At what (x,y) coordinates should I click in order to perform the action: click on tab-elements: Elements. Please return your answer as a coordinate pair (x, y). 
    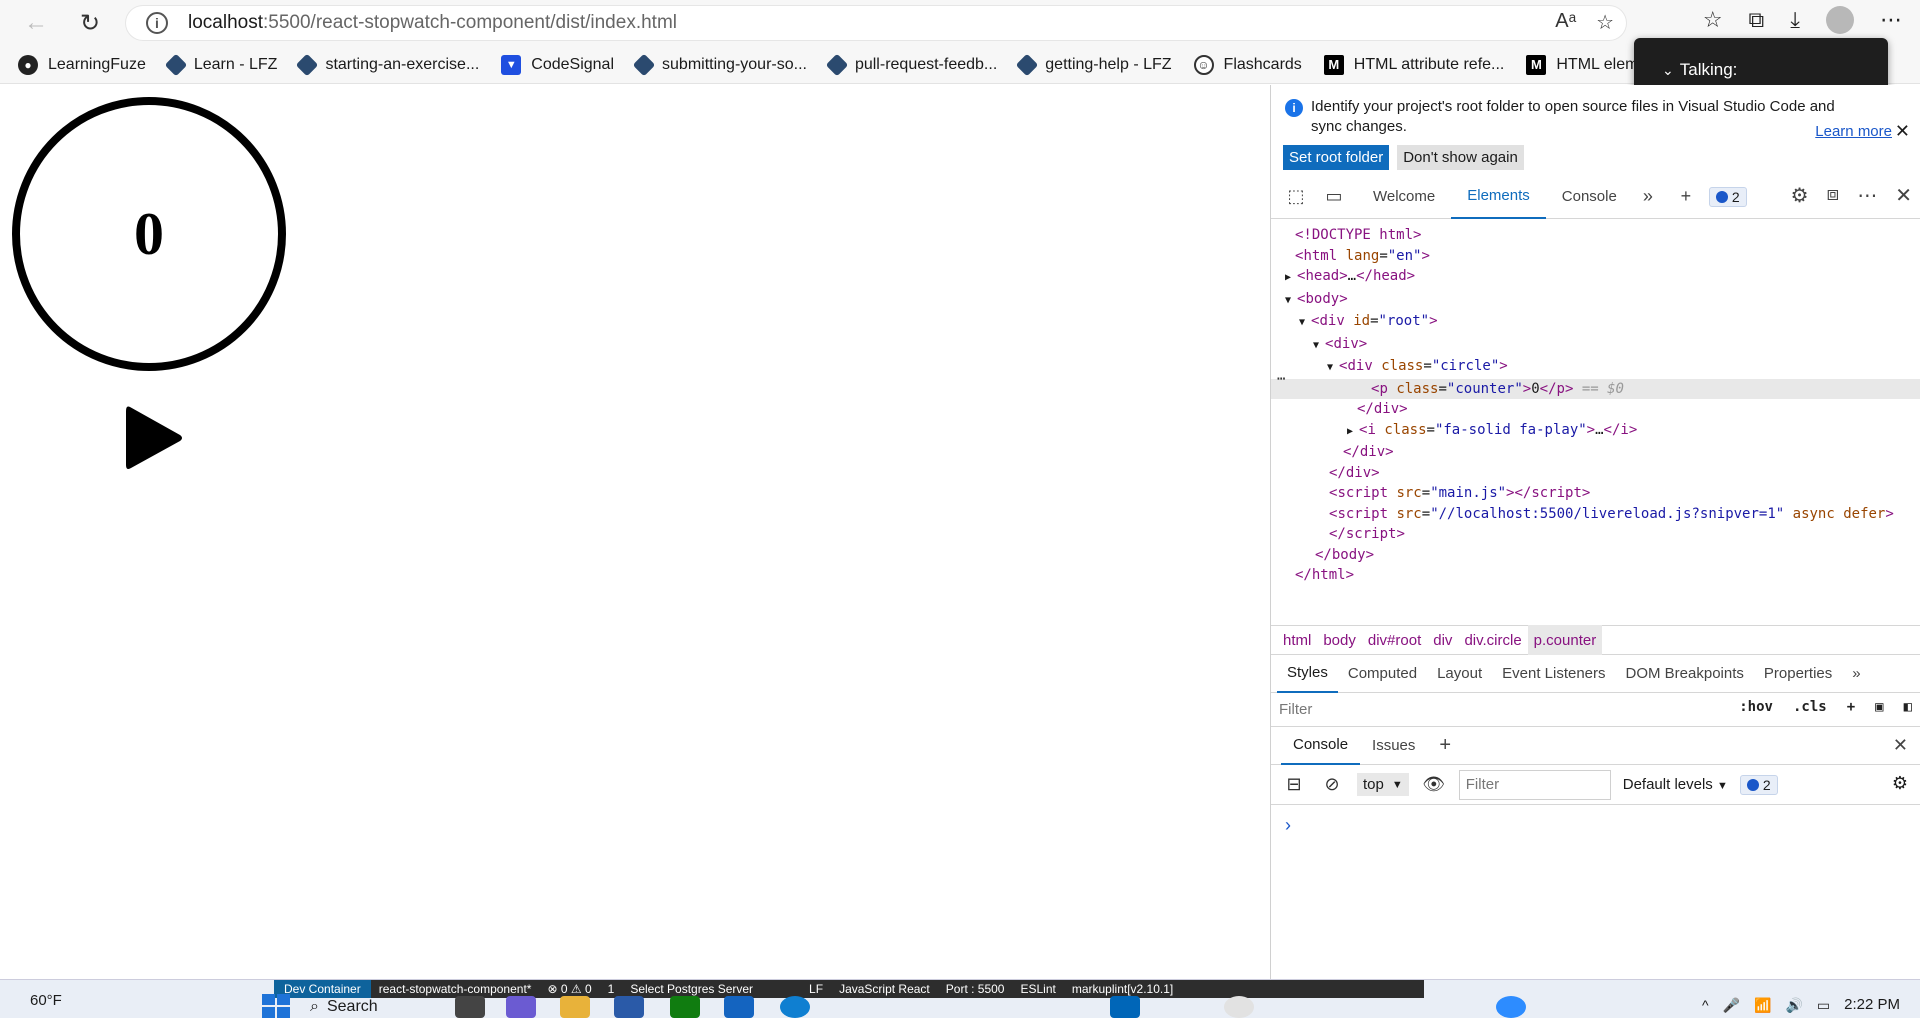
    Looking at the image, I should click on (1498, 197).